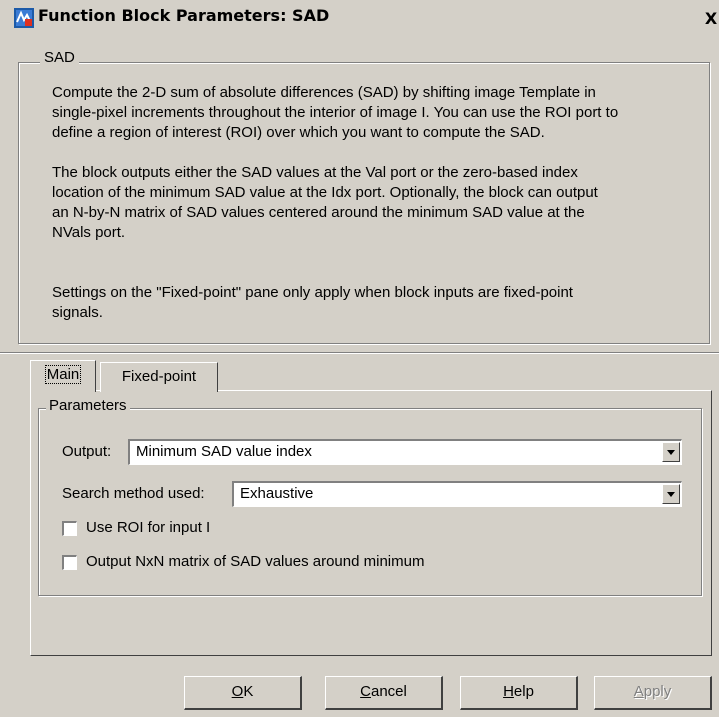  What do you see at coordinates (657, 691) in the screenshot?
I see `apply-button-label: pply` at bounding box center [657, 691].